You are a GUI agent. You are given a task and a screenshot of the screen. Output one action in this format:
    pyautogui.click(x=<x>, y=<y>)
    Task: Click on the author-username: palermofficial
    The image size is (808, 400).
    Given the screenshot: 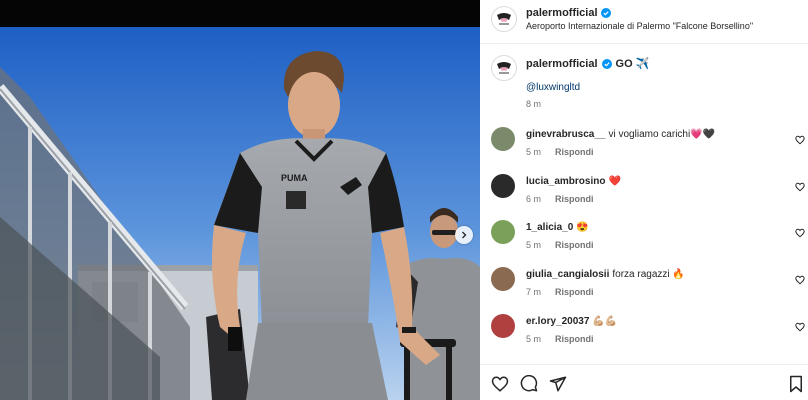 What is the action you would take?
    pyautogui.click(x=568, y=13)
    